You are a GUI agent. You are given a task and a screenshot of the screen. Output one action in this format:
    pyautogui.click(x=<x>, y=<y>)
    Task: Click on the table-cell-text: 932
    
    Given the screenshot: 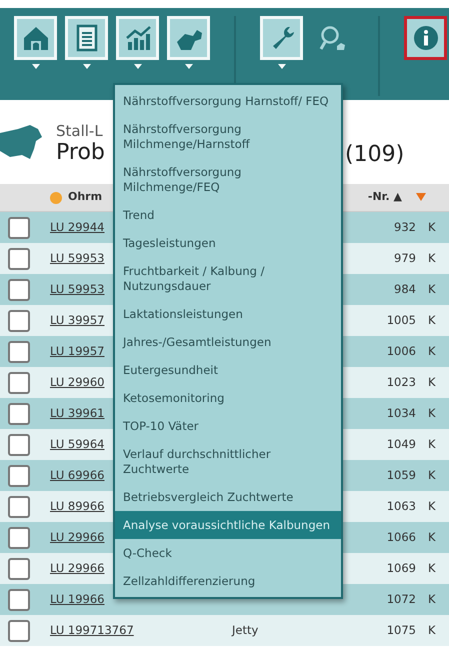 What is the action you would take?
    pyautogui.click(x=404, y=227)
    